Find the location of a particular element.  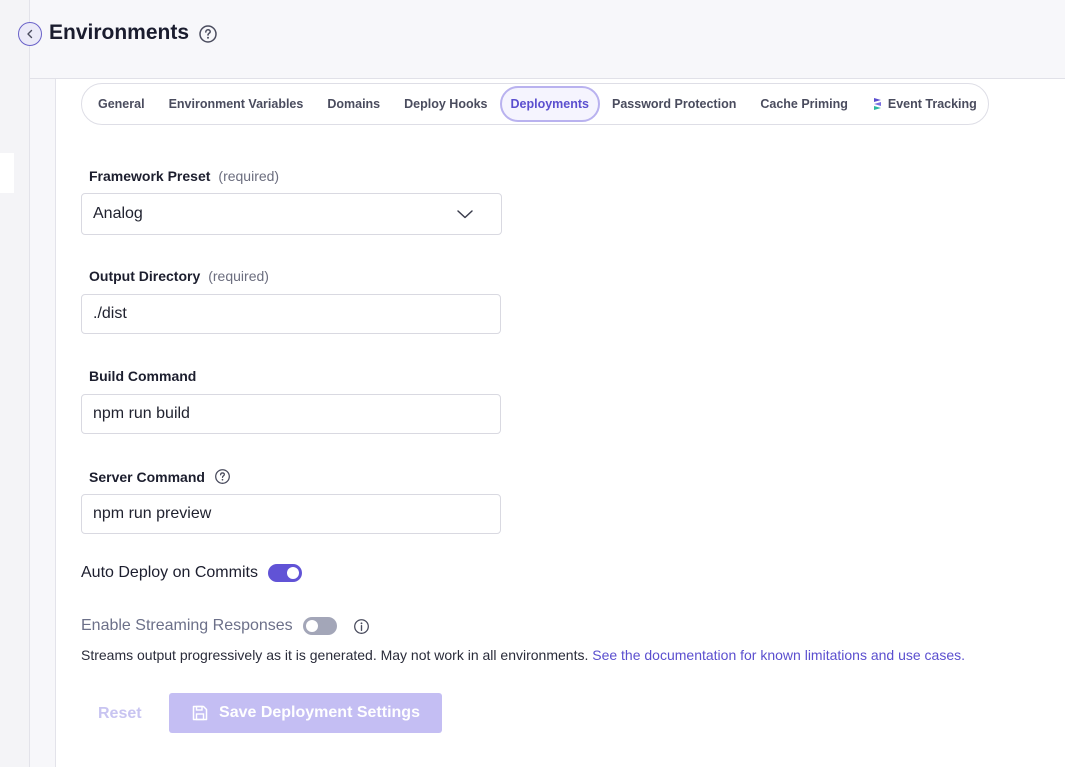

streaming-toggle is located at coordinates (319, 626).